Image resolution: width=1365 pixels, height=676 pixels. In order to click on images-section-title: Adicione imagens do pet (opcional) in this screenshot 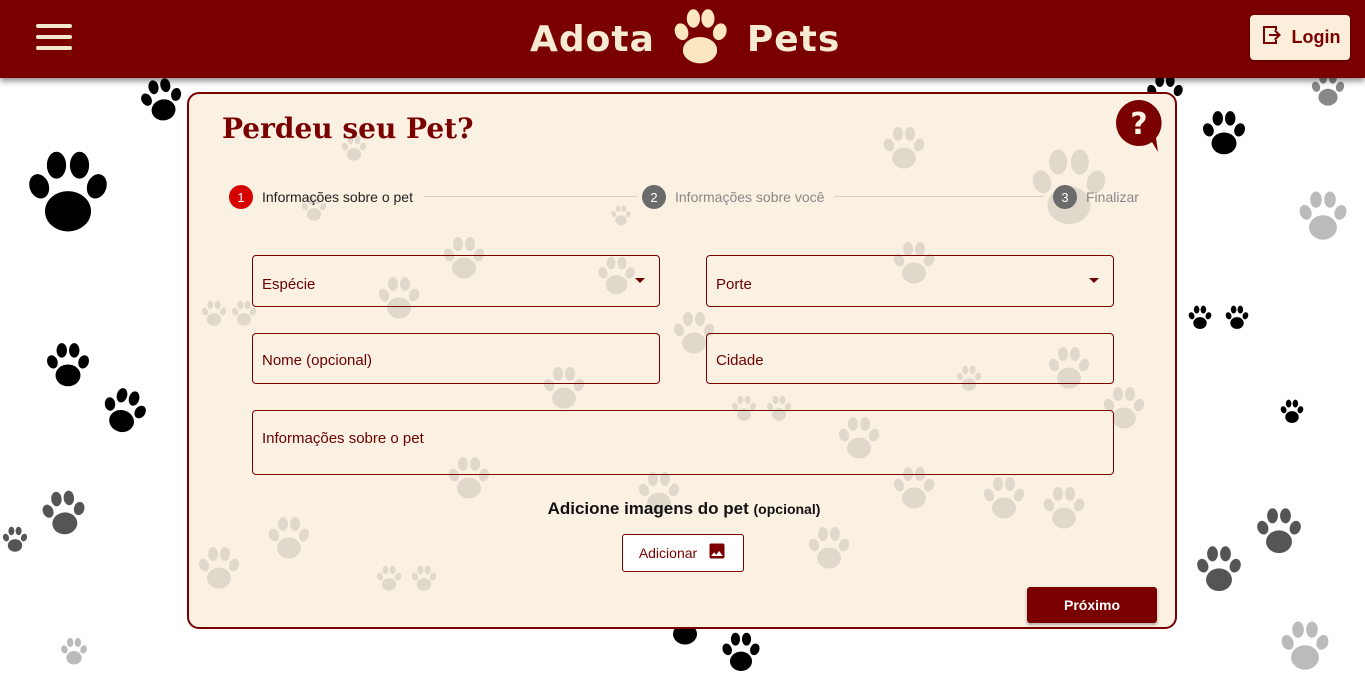, I will do `click(682, 509)`.